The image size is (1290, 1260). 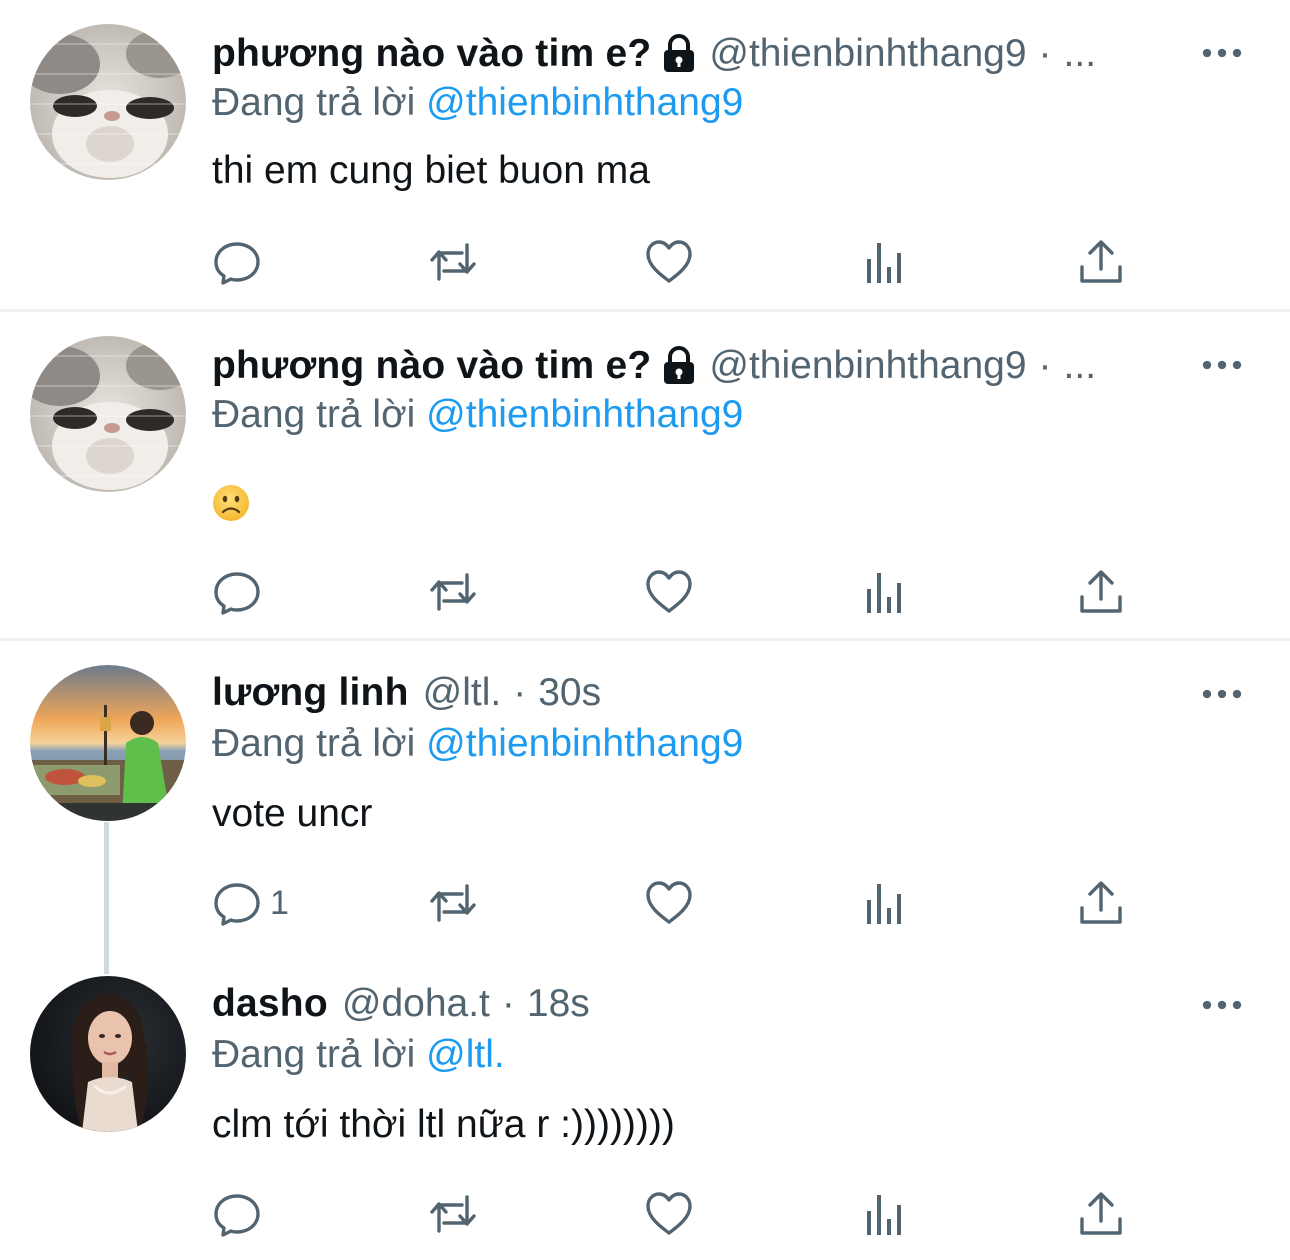 I want to click on action-bar: 1, so click(x=682, y=903).